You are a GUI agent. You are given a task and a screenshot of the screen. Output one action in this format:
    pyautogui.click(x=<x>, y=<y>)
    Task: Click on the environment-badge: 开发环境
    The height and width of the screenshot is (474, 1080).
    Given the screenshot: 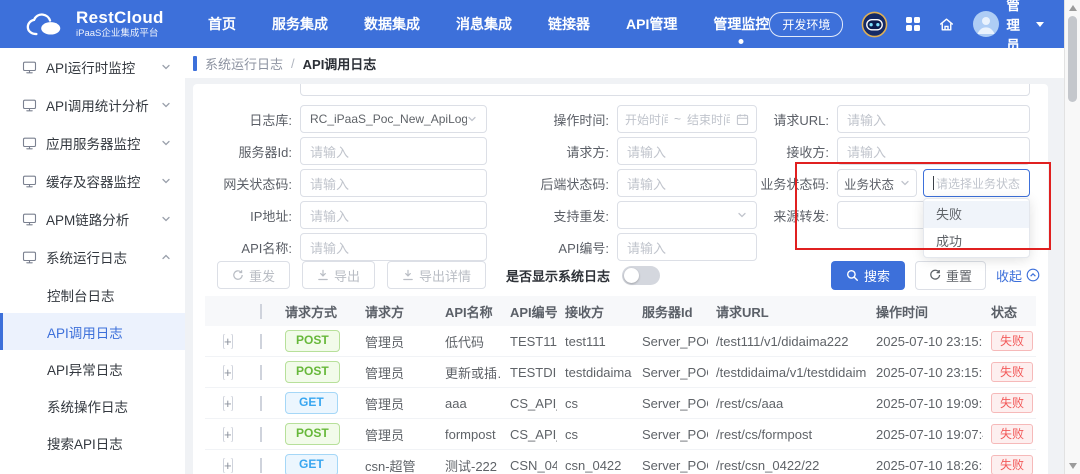 What is the action you would take?
    pyautogui.click(x=806, y=24)
    